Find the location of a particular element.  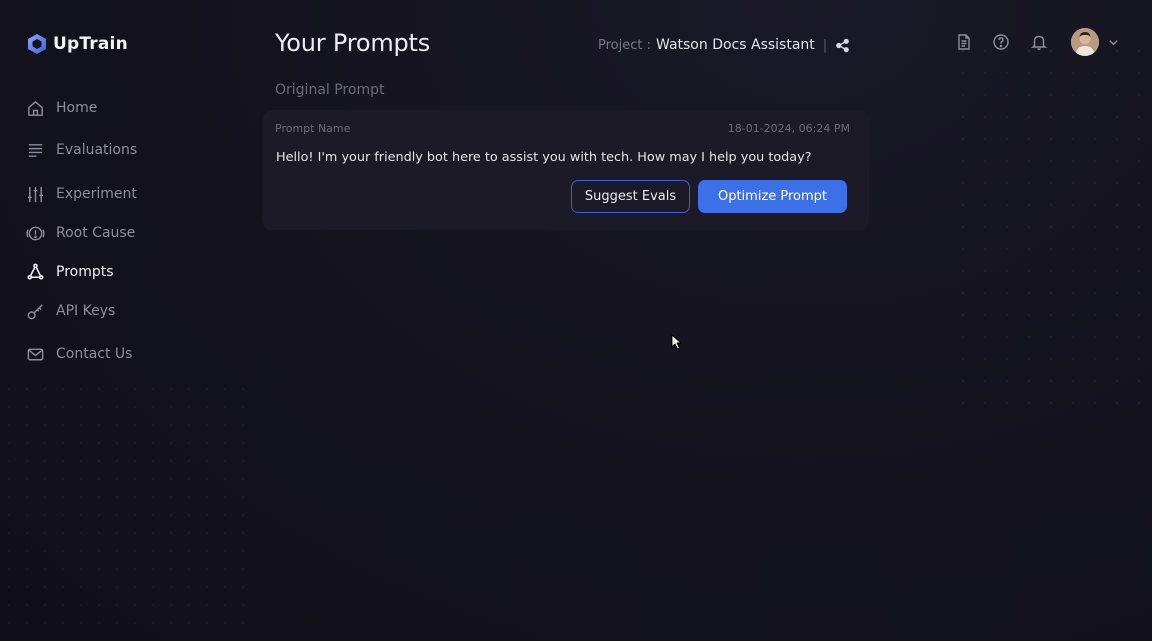

sidebar-item-contact-us: Contact Us is located at coordinates (126, 354).